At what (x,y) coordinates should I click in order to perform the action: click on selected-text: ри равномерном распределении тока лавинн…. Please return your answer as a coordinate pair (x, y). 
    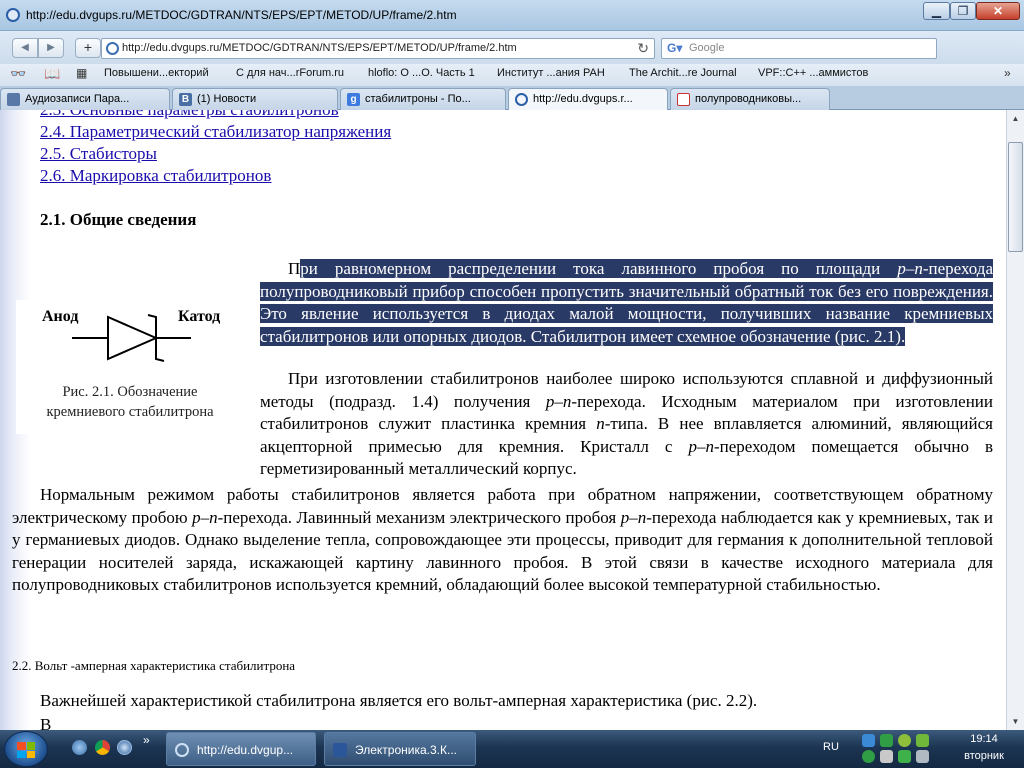
    Looking at the image, I should click on (626, 302).